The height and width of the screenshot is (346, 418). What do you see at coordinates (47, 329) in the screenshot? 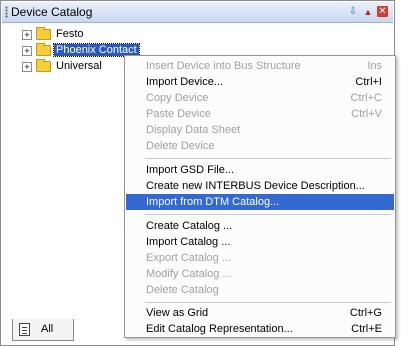
I see `tab-label: All` at bounding box center [47, 329].